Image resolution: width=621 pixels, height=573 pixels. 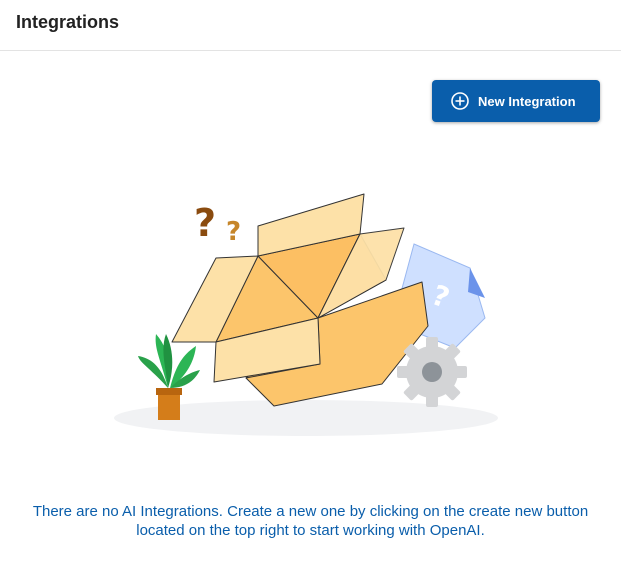 What do you see at coordinates (527, 101) in the screenshot?
I see `new-integration-label: New Integration` at bounding box center [527, 101].